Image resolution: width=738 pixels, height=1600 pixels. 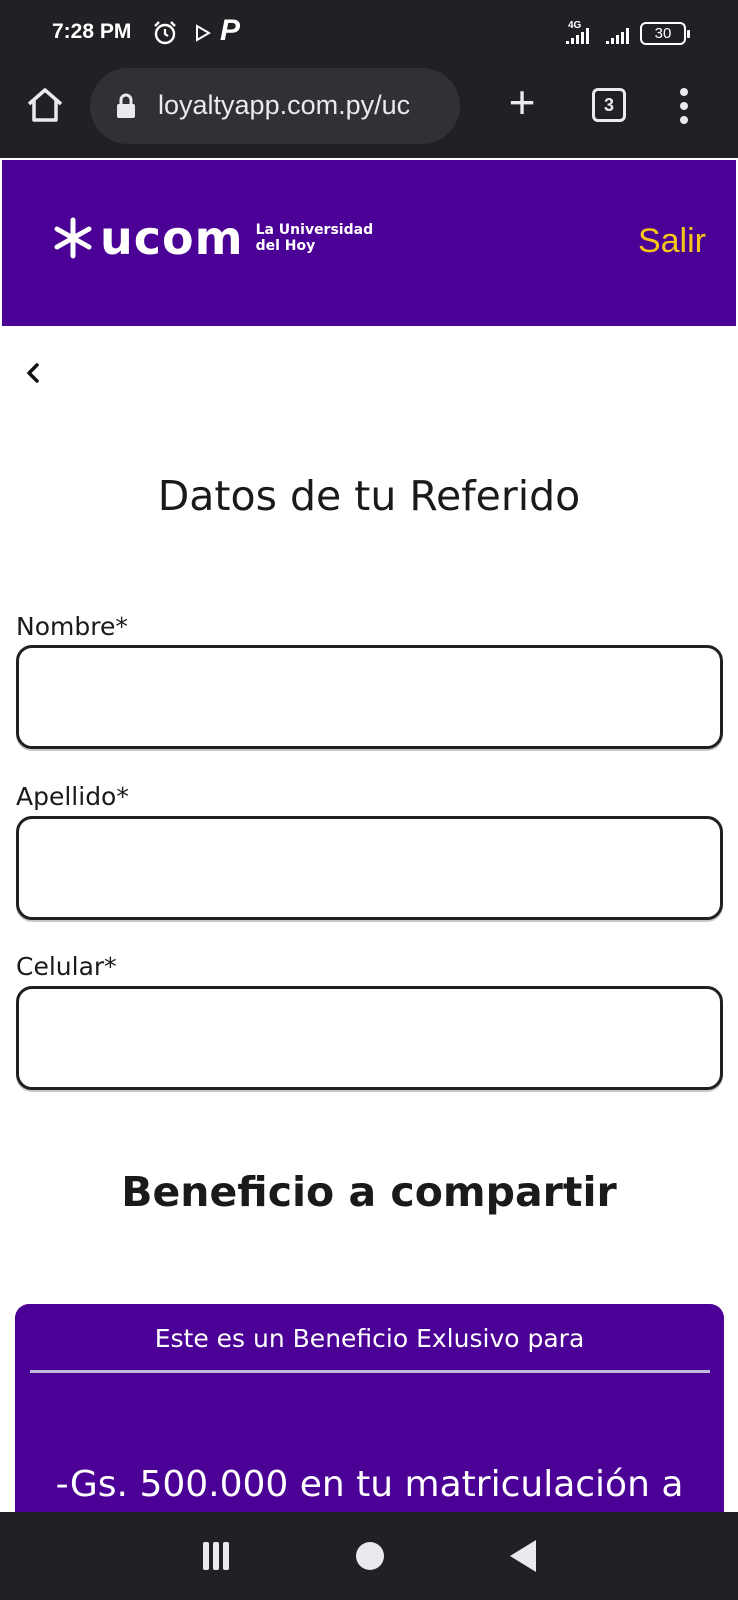 I want to click on ucom-logo: ucom La Universidad del Hoy, so click(x=212, y=238).